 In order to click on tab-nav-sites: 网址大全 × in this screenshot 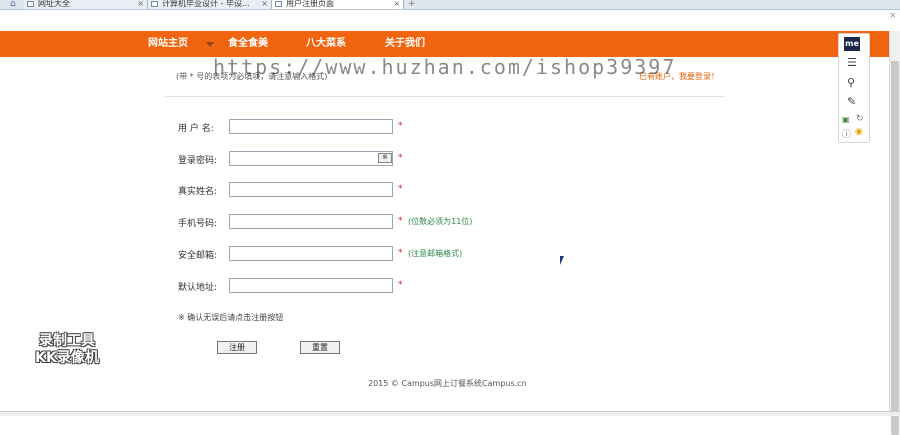, I will do `click(86, 4)`.